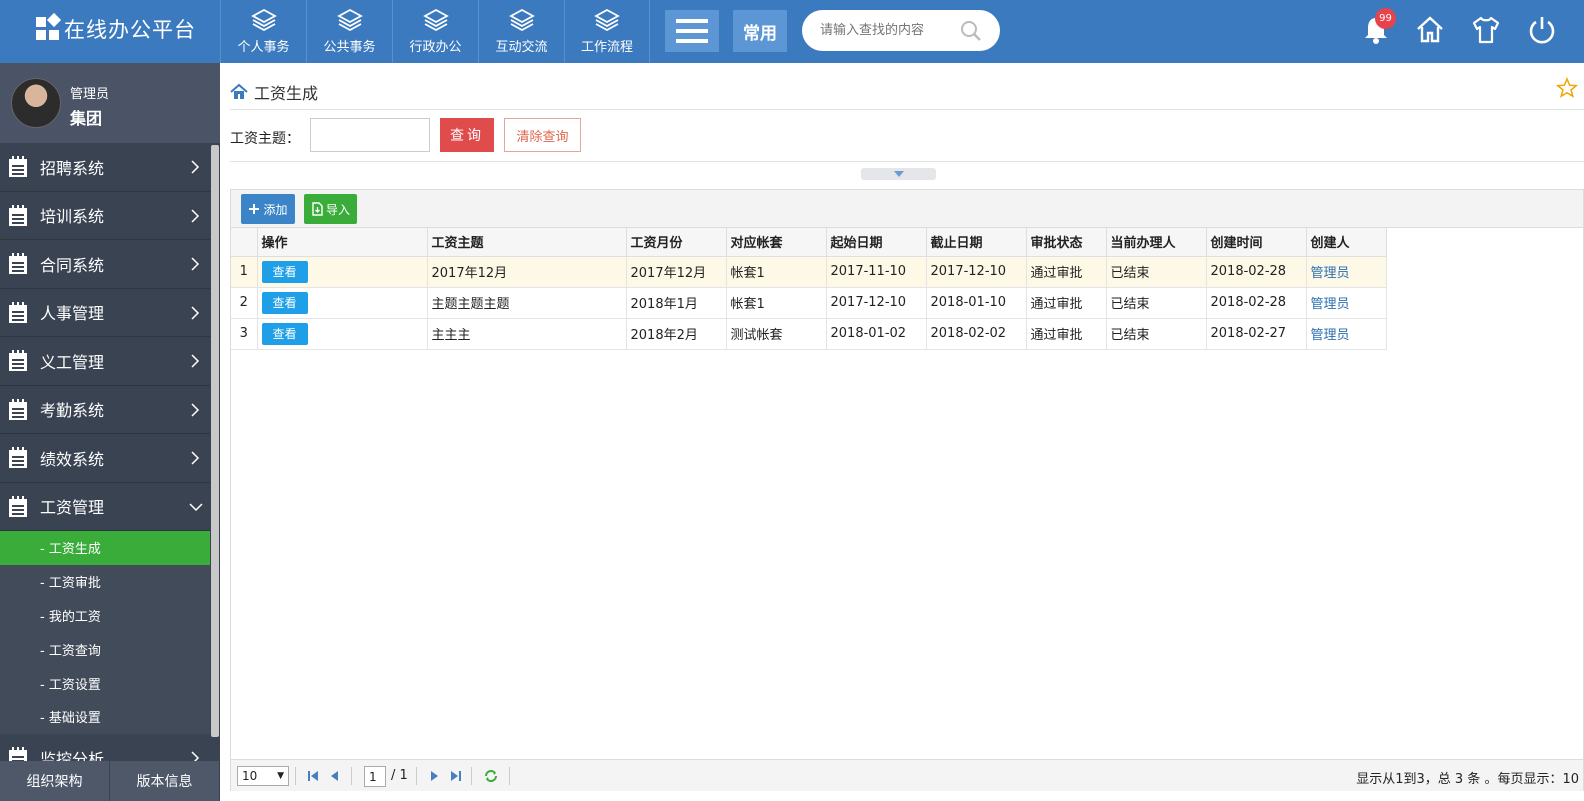 Image resolution: width=1584 pixels, height=801 pixels. What do you see at coordinates (105, 616) in the screenshot?
I see `sidebar-subitem-my-salary: - 我的工资` at bounding box center [105, 616].